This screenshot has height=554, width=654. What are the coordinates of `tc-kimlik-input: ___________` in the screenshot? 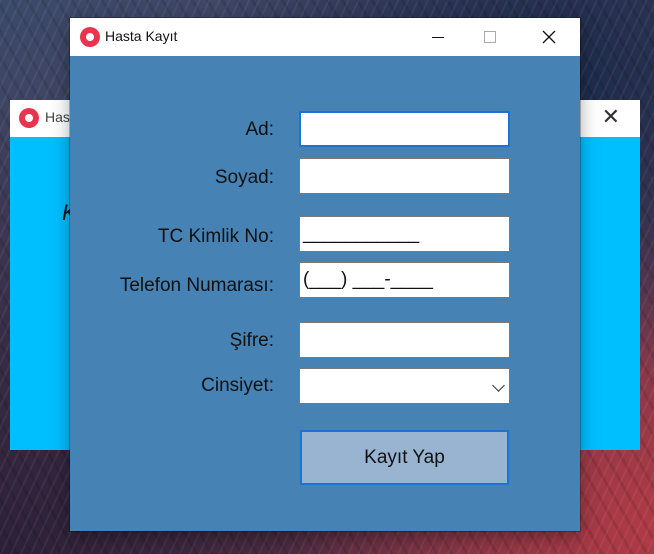 It's located at (404, 234).